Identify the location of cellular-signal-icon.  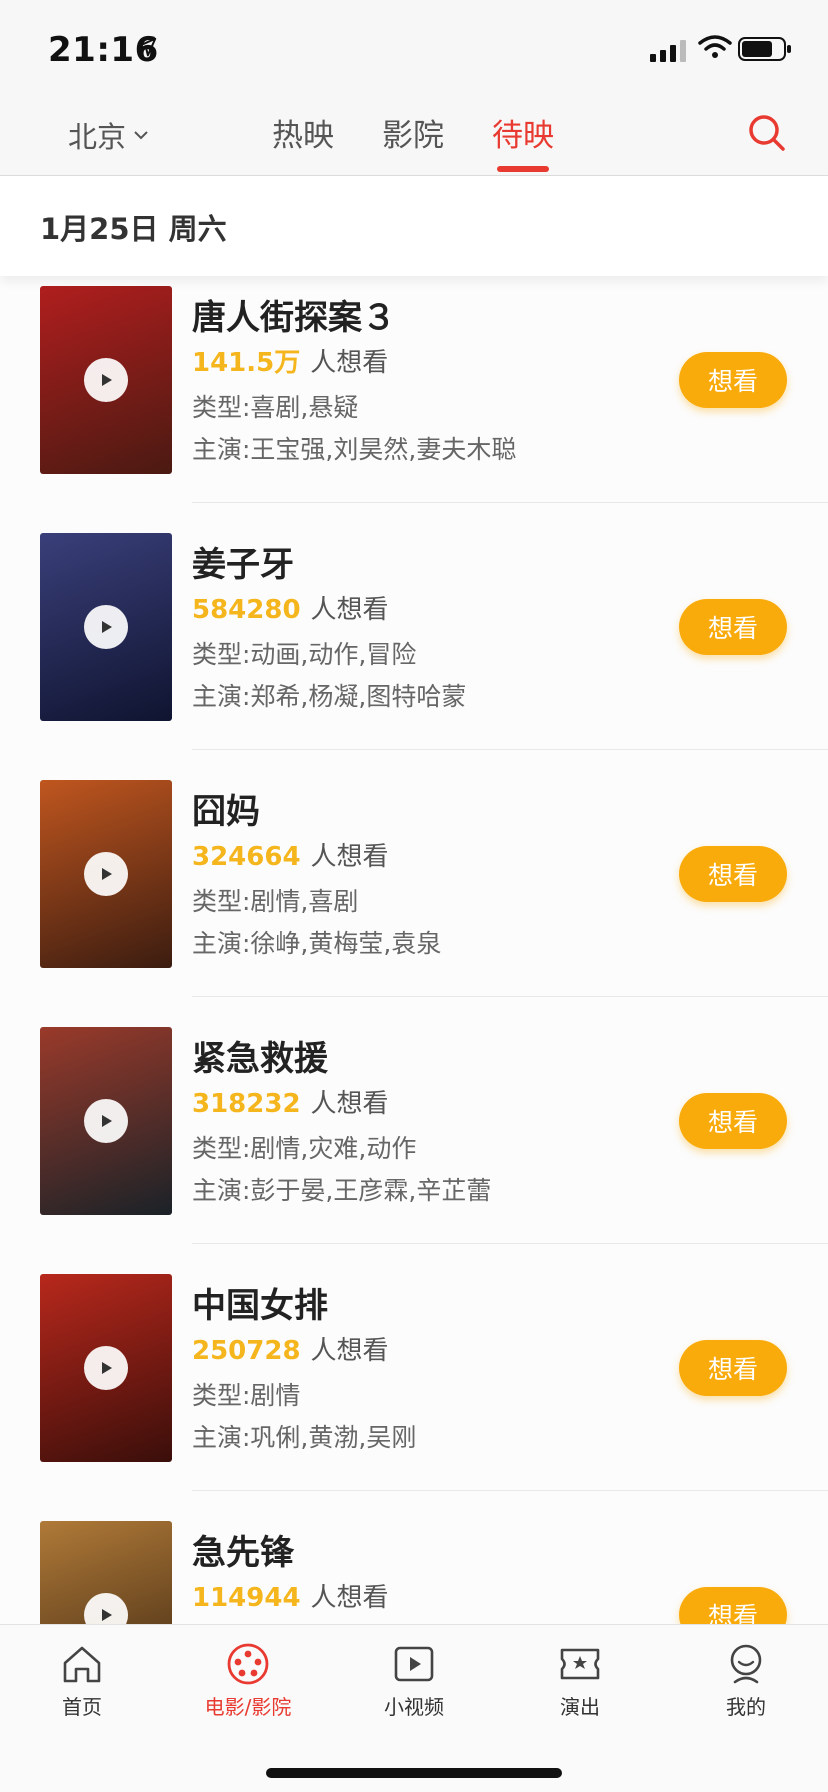
(668, 51).